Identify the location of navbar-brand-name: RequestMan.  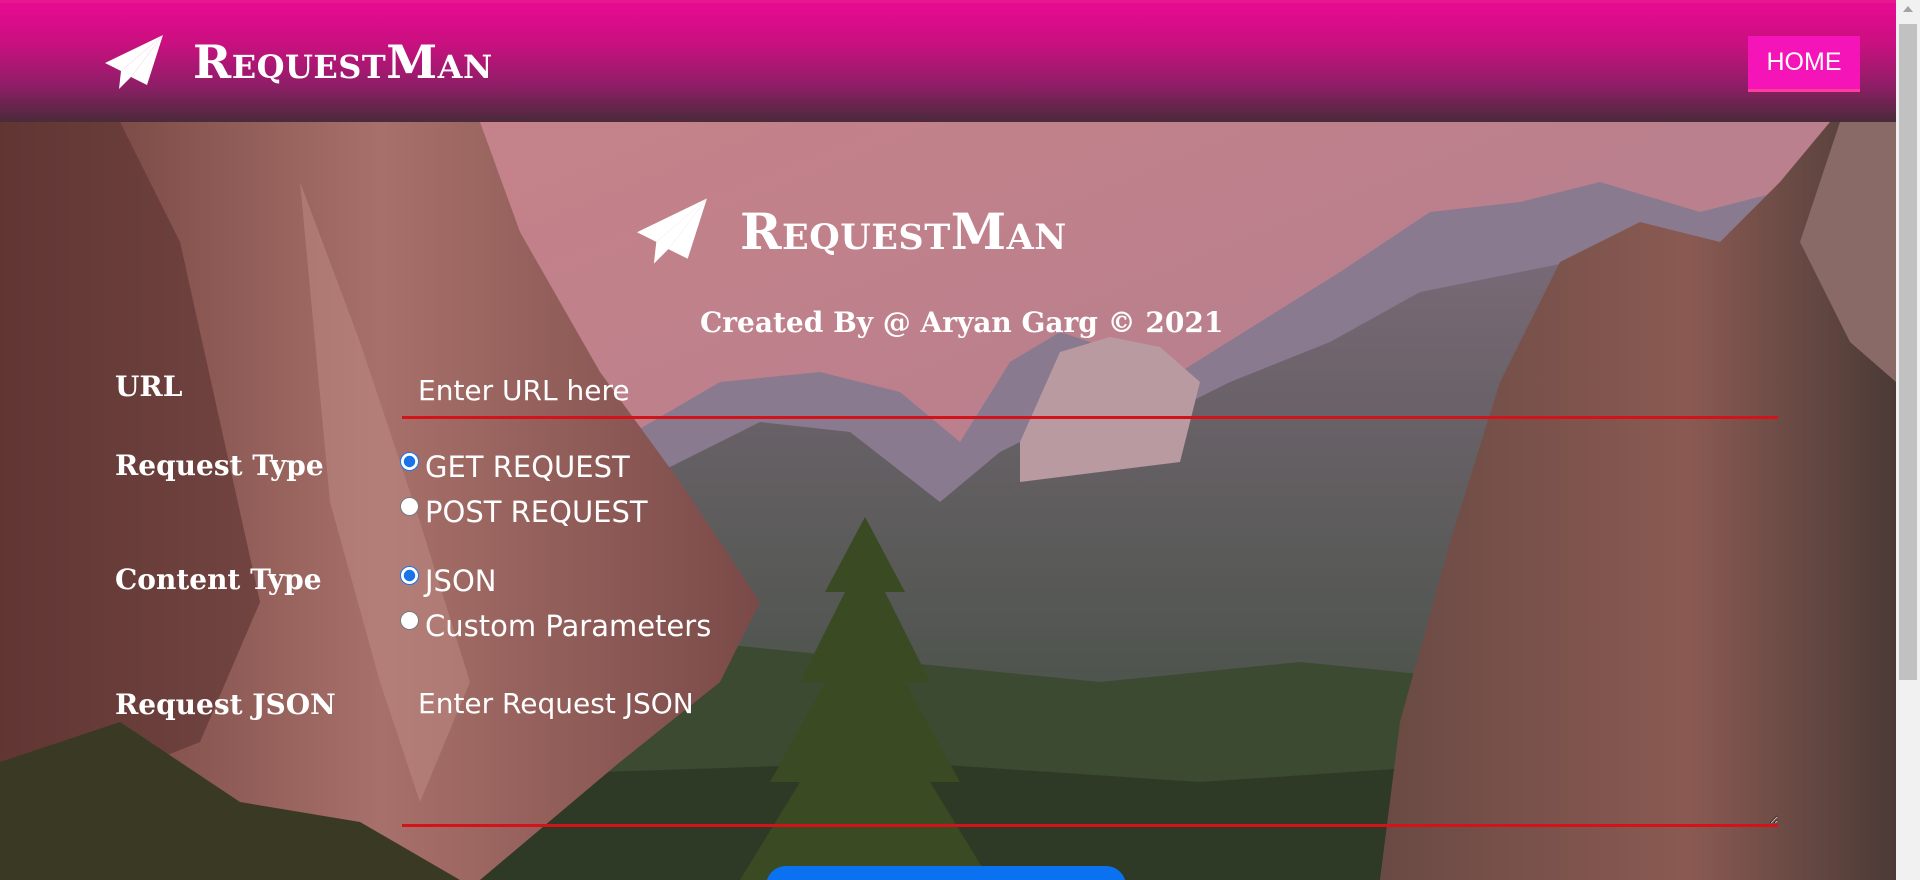
(343, 62).